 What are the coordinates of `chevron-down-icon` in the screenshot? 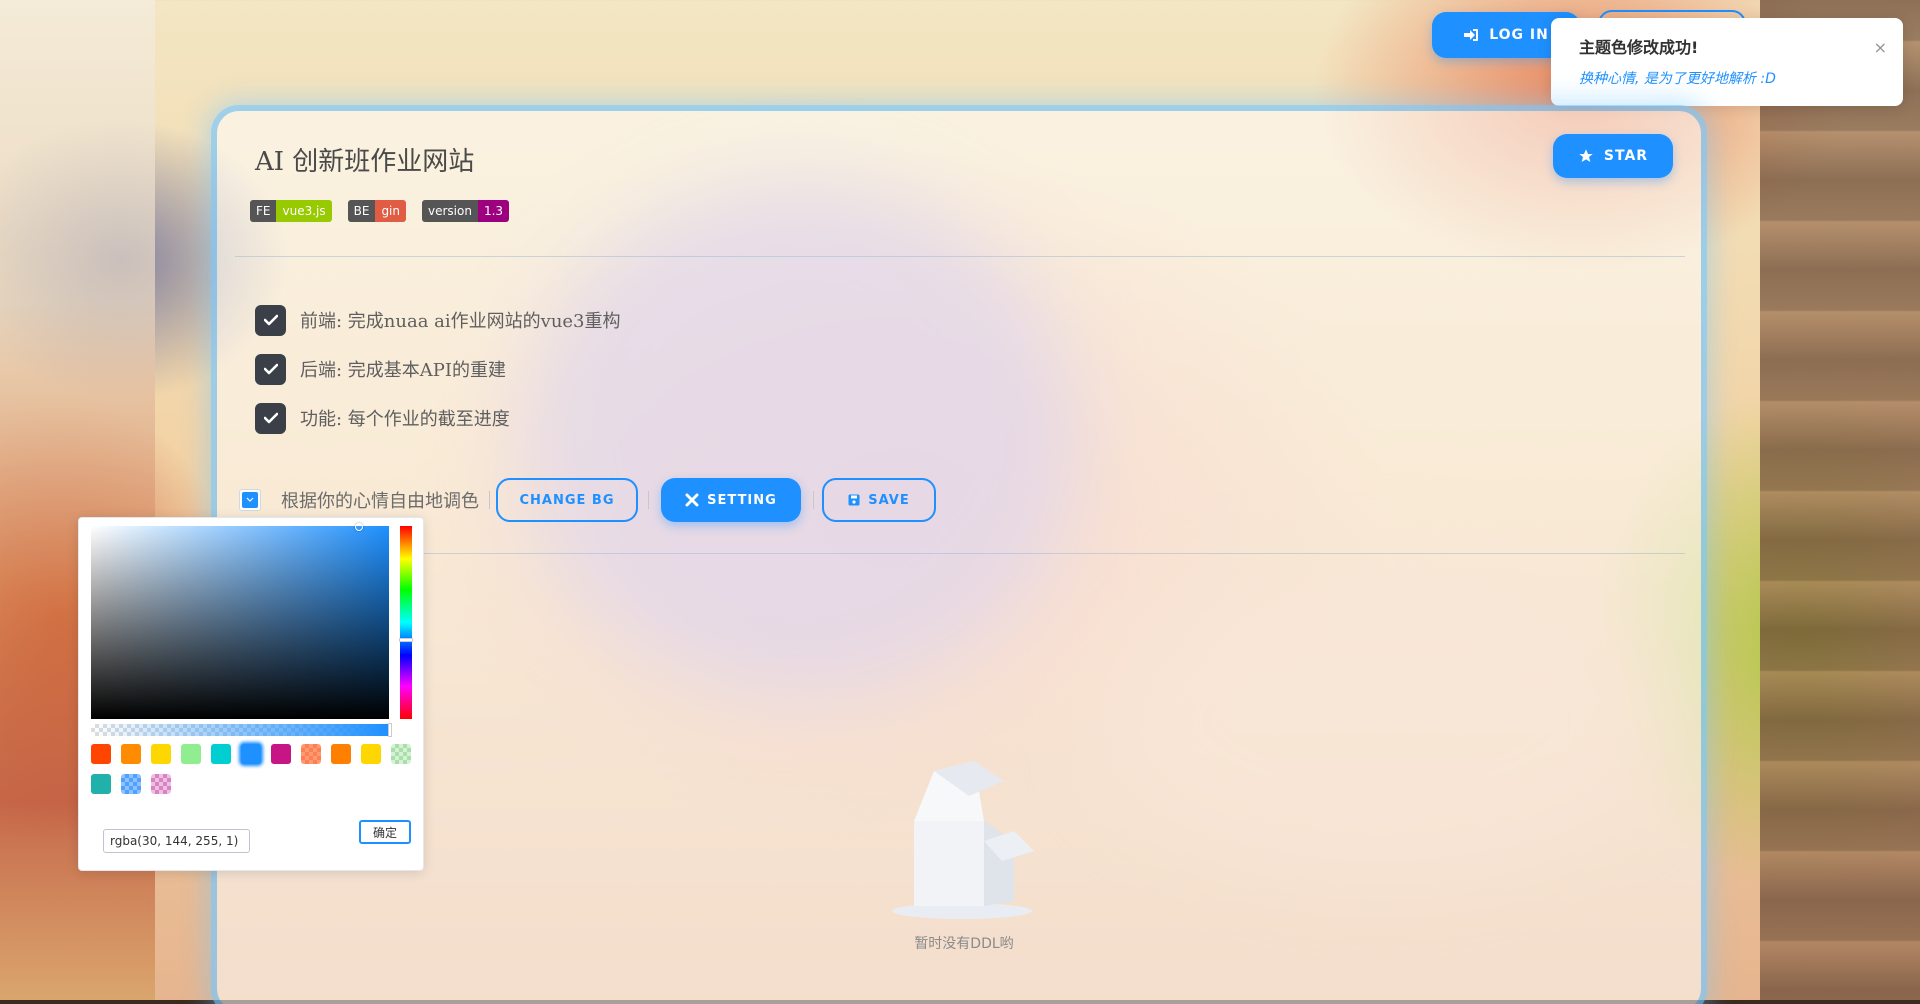 It's located at (250, 499).